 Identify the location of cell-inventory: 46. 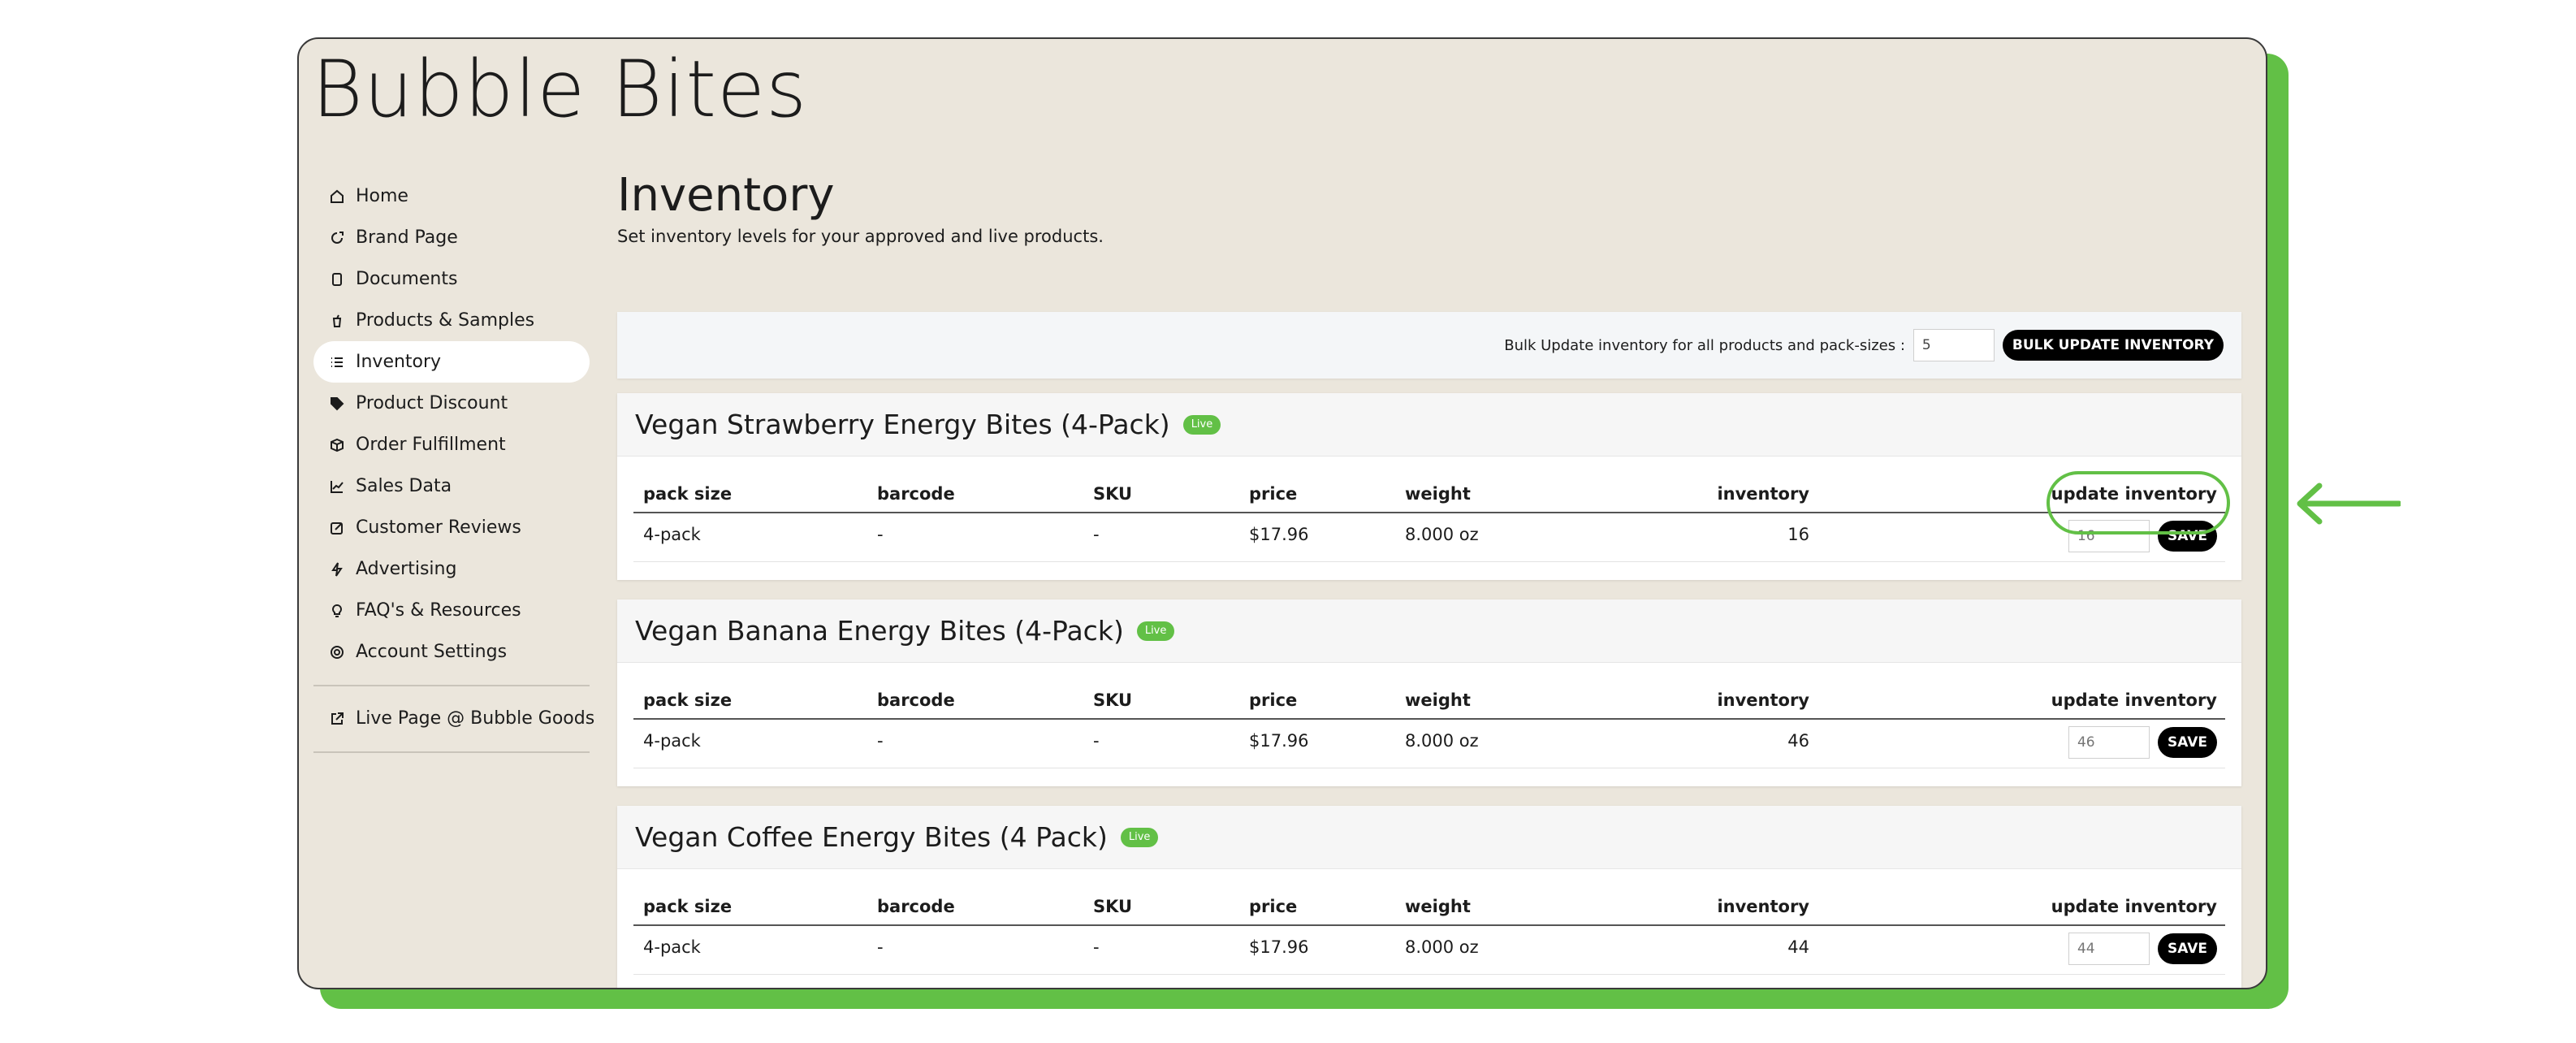
(1798, 741).